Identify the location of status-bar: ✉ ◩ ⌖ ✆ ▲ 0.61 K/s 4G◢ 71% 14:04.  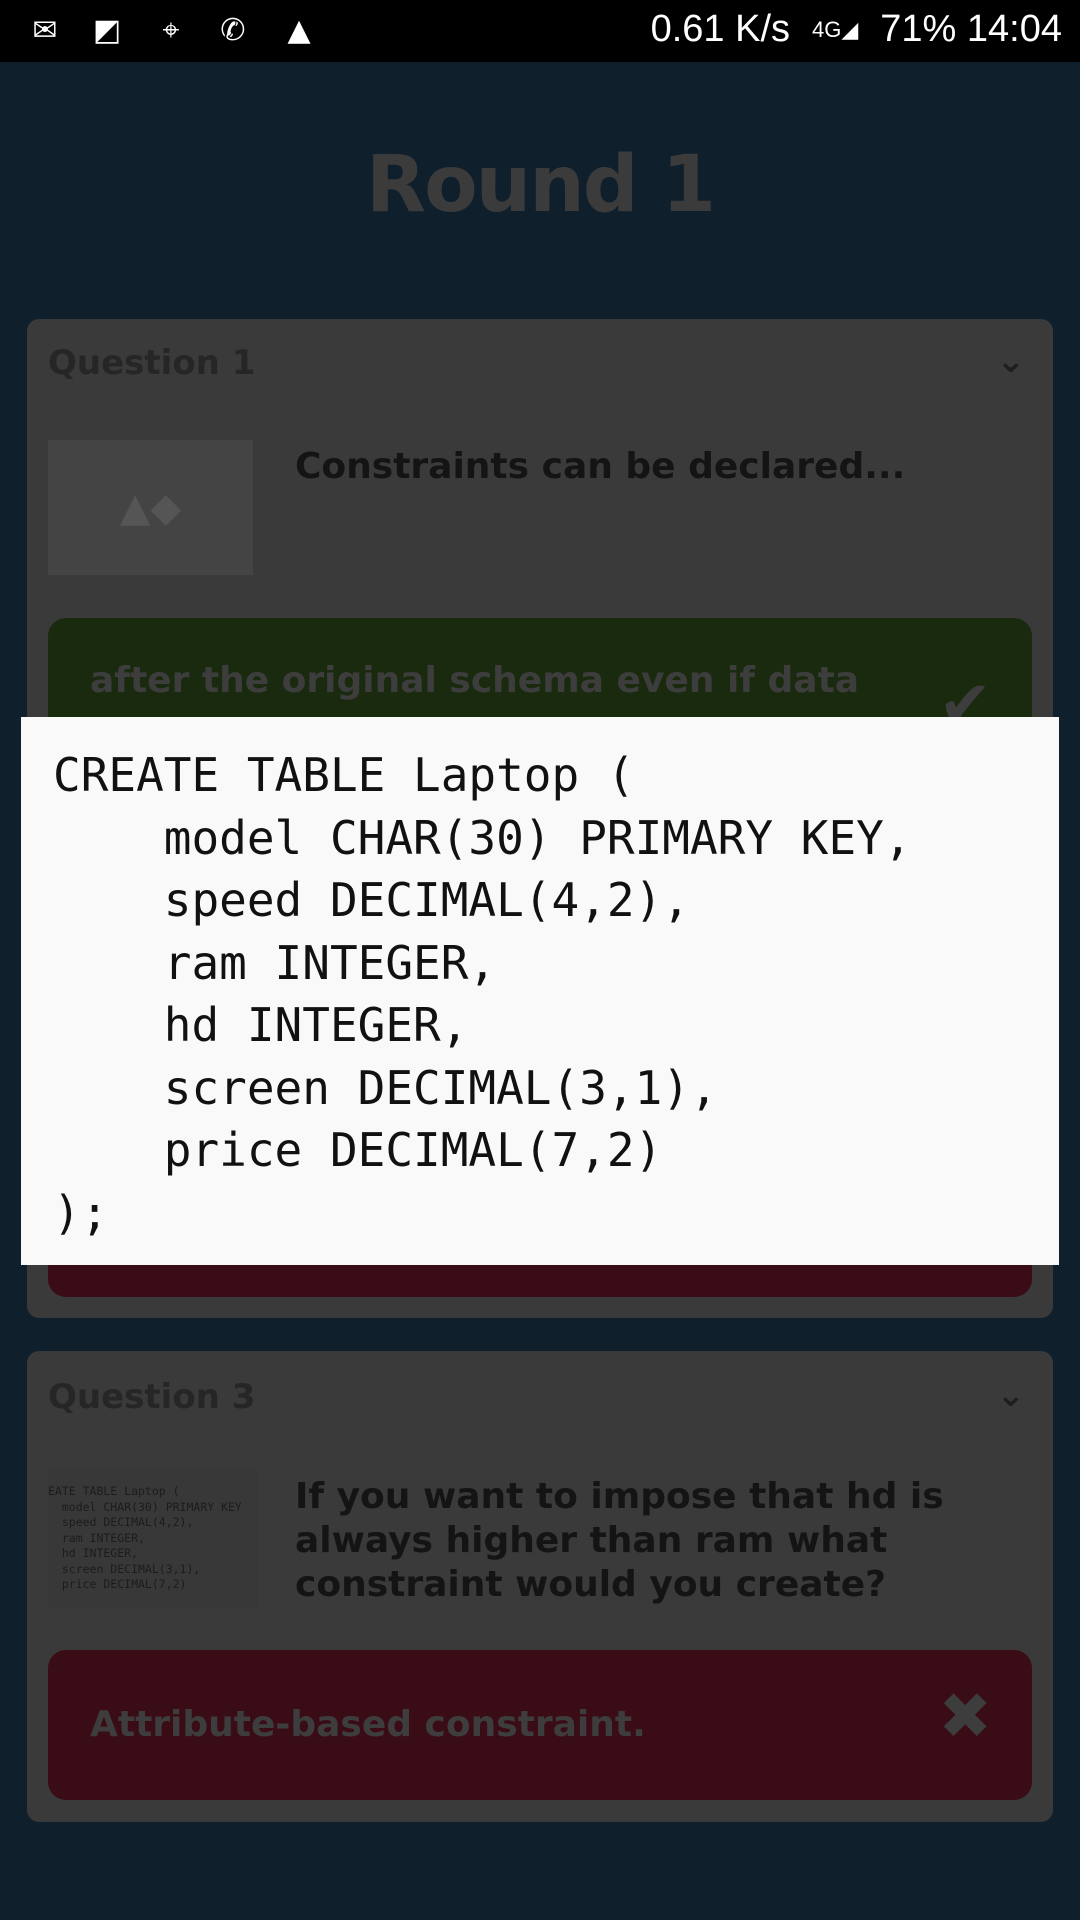
(540, 31).